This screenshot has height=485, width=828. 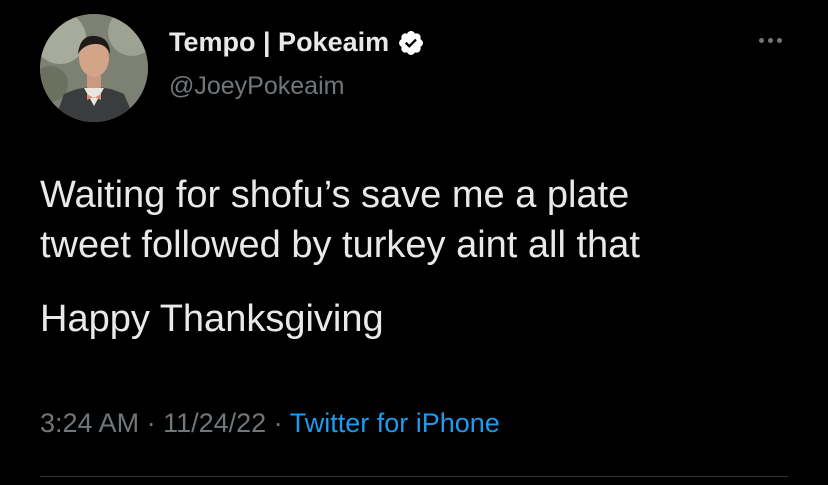 What do you see at coordinates (256, 86) in the screenshot?
I see `author-handle: @JoeyPokeaim` at bounding box center [256, 86].